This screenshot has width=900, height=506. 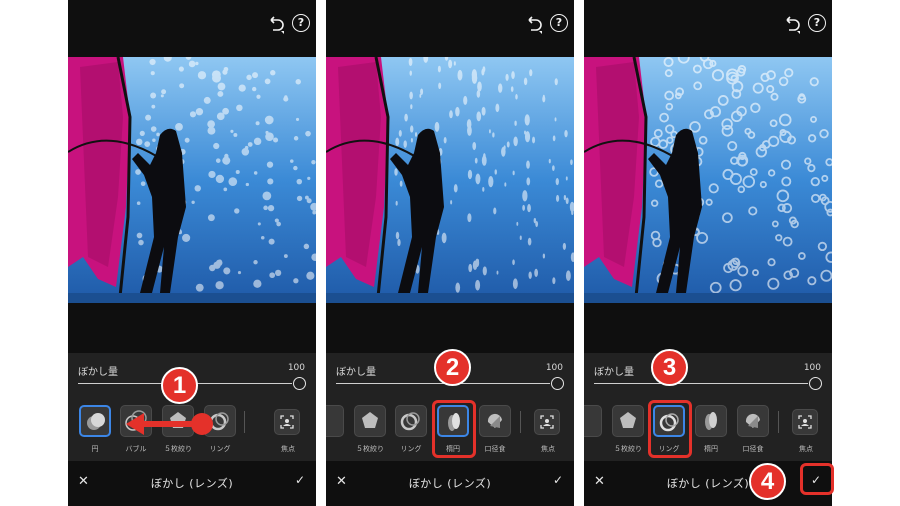 I want to click on shape-ellipse-button, so click(x=711, y=421).